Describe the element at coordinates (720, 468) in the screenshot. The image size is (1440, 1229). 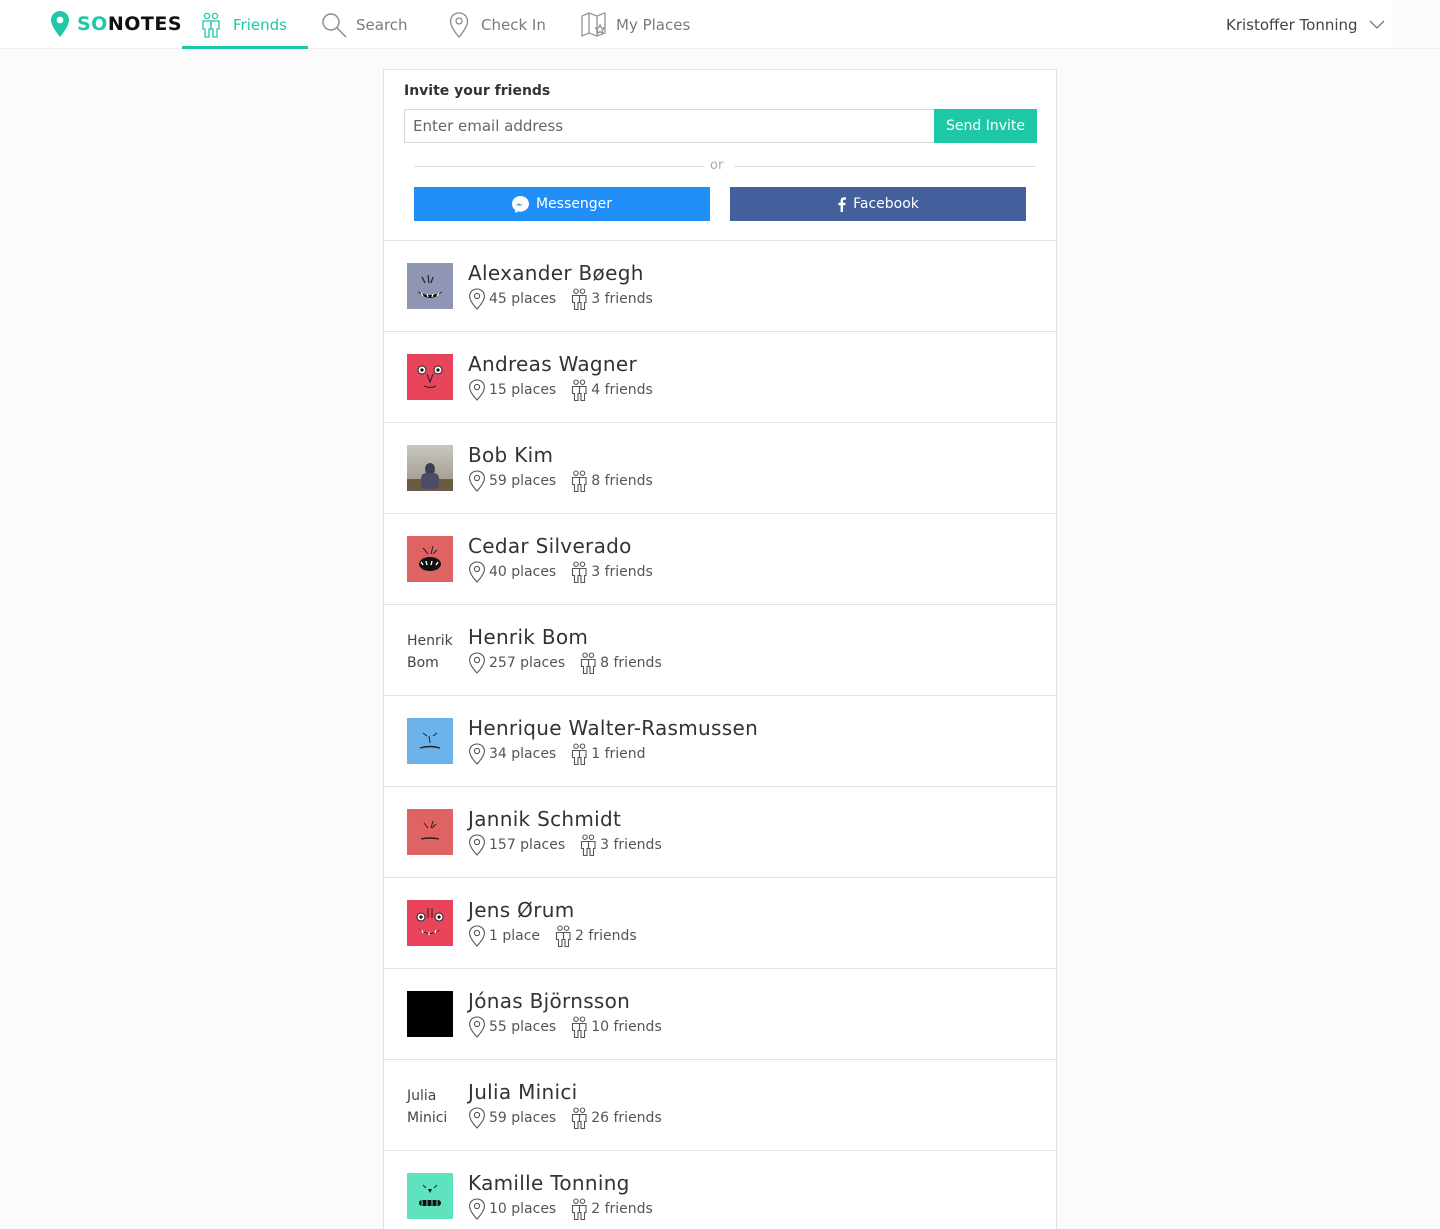
I see `friend-row: Bob Kim 59 places 8 friends` at that location.